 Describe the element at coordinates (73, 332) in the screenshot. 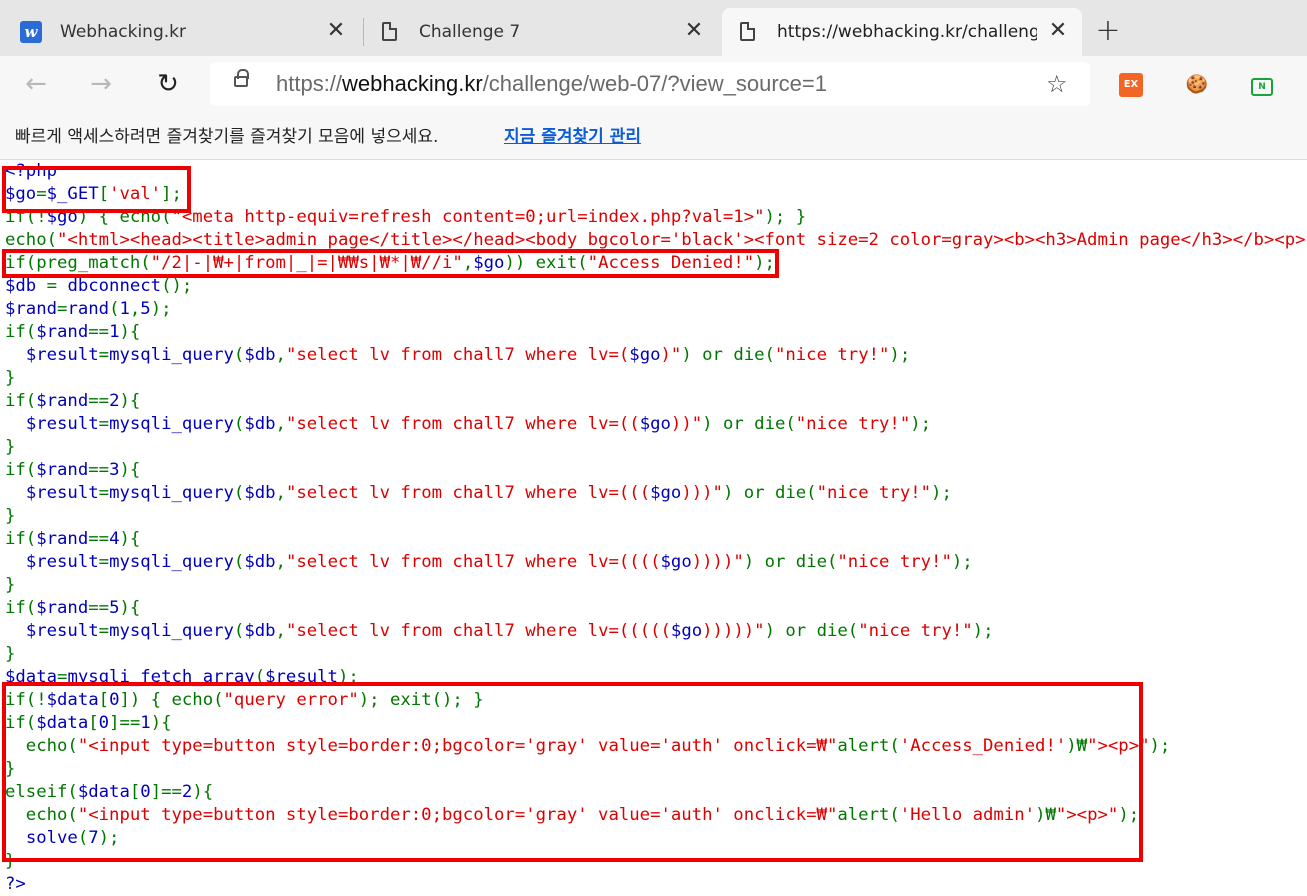

I see `code-line: if($rand==1){` at that location.